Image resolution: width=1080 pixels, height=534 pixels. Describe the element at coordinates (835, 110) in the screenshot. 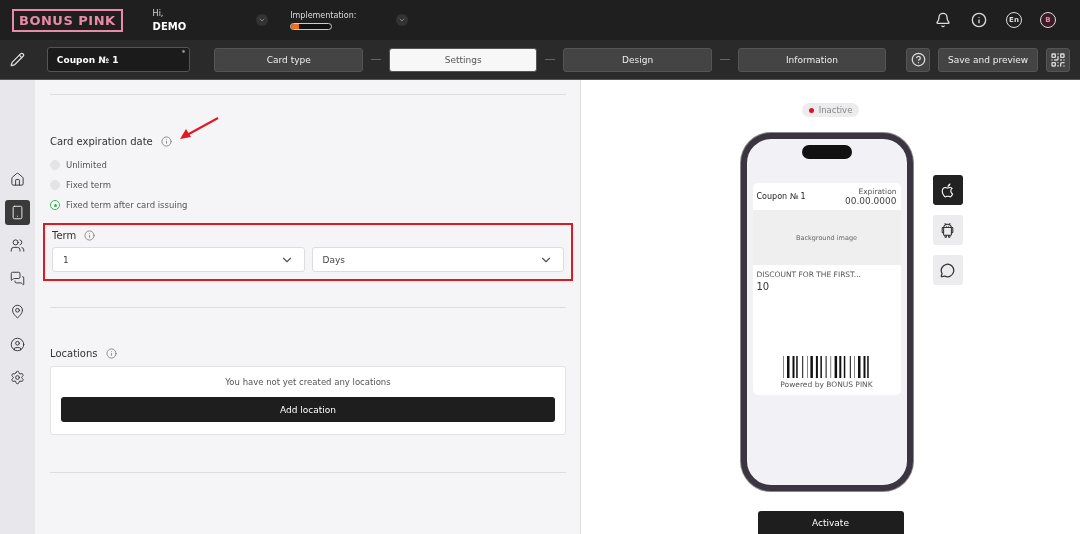

I see `status-label: Inactive` at that location.